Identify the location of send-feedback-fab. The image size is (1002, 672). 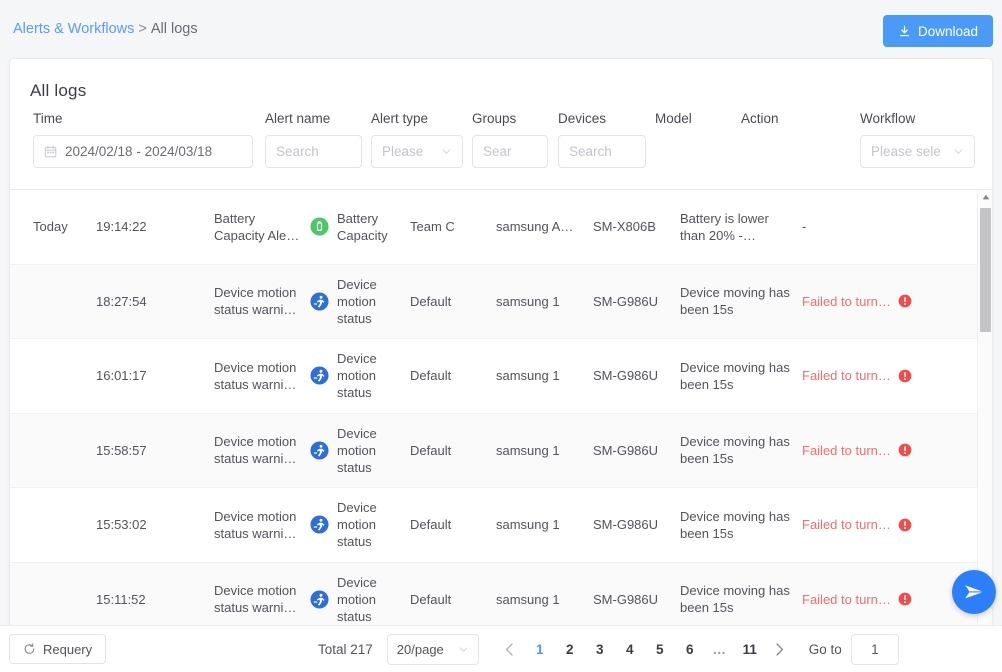
(974, 592).